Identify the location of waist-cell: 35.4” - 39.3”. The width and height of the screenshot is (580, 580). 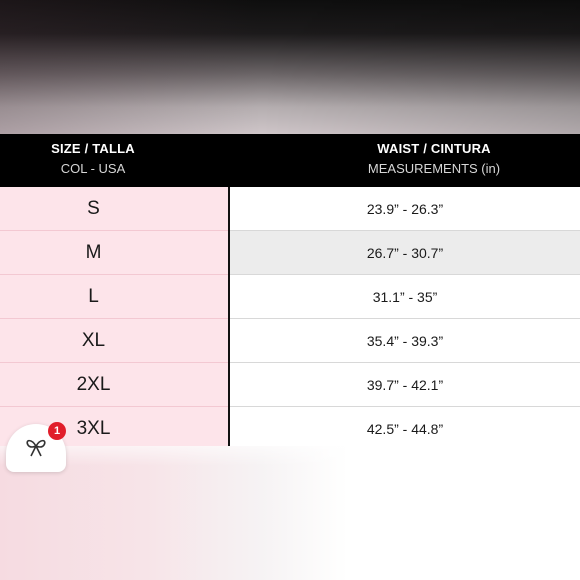
(405, 341).